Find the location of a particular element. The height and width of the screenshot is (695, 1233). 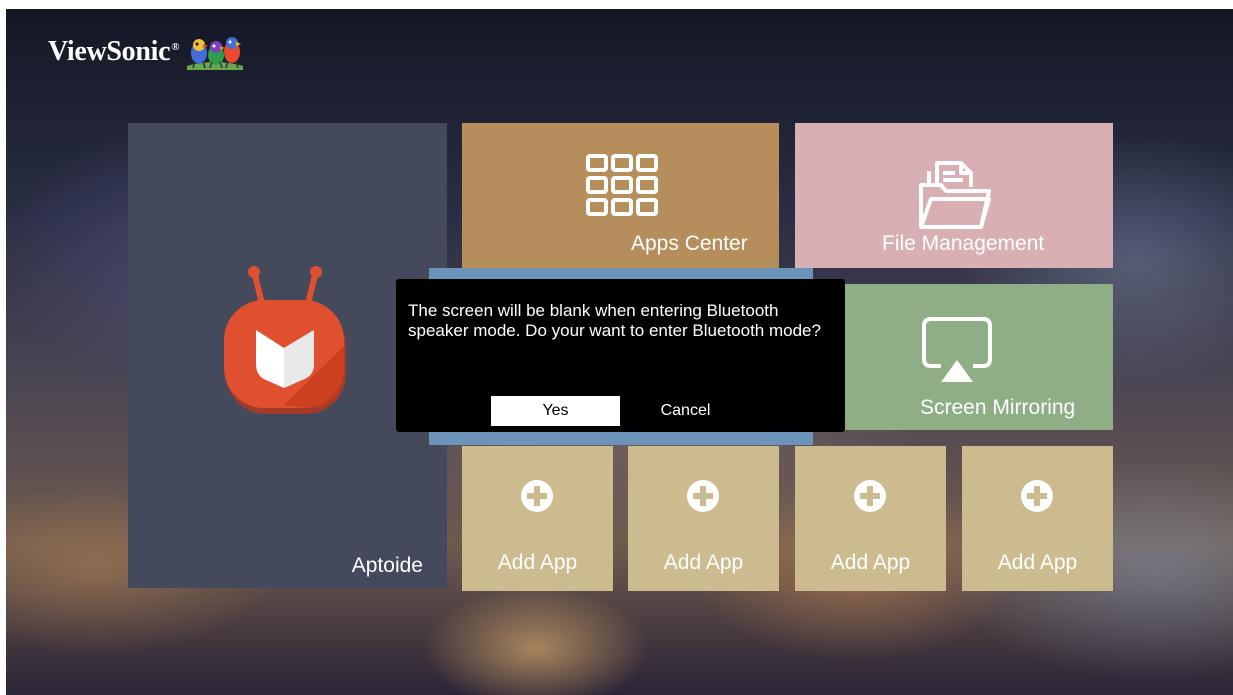

aptoide-tv-icon is located at coordinates (285, 340).